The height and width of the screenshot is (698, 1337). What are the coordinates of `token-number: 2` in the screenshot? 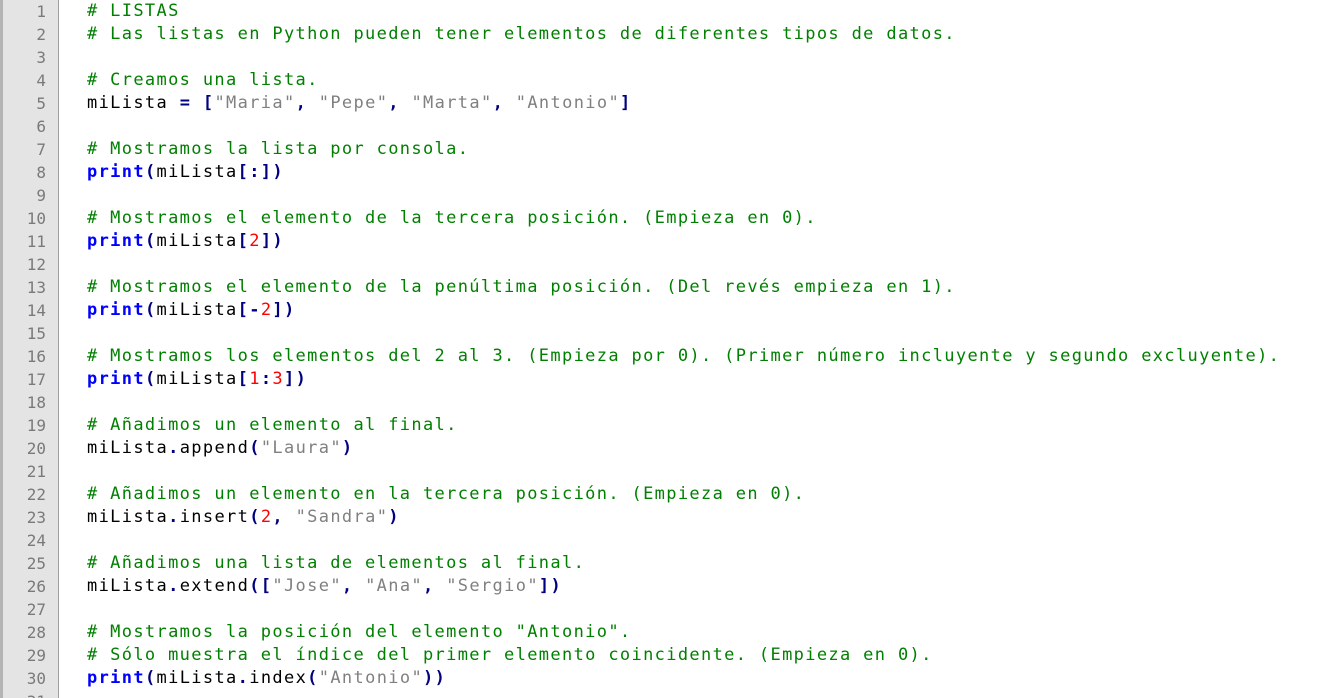 It's located at (255, 241).